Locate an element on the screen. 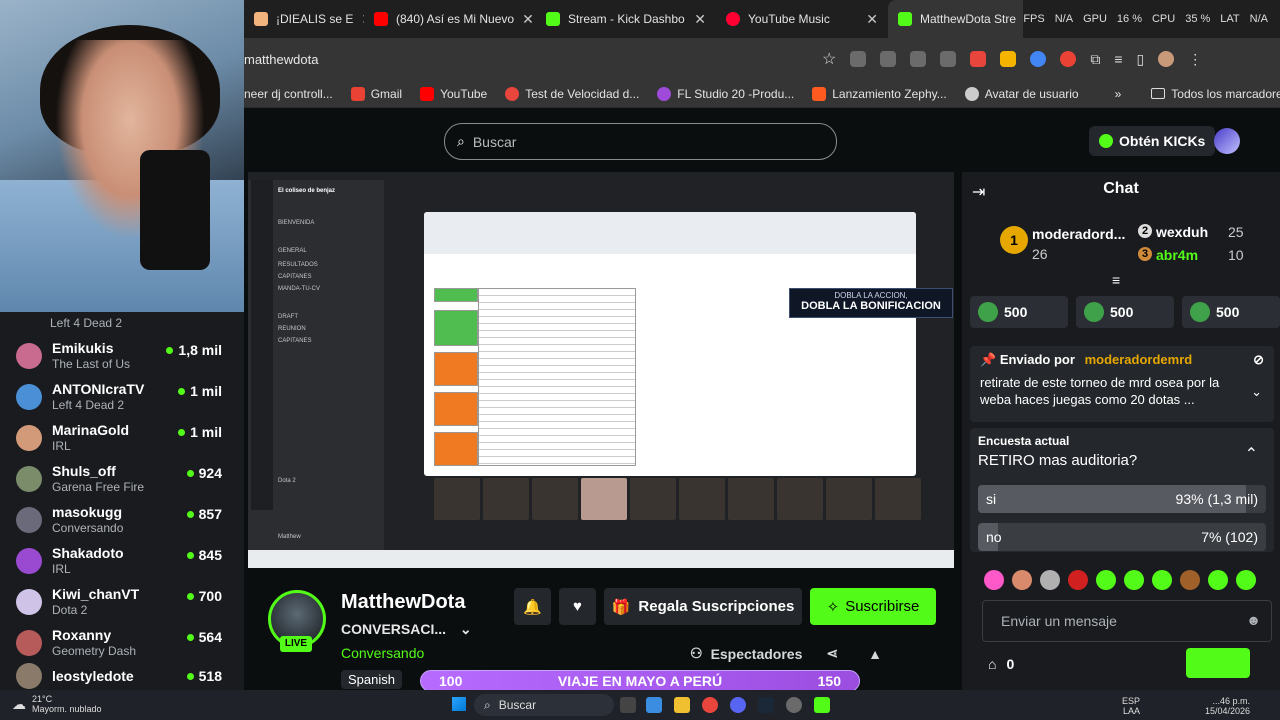 This screenshot has height=720, width=1280. report-icon: ▲ is located at coordinates (875, 654).